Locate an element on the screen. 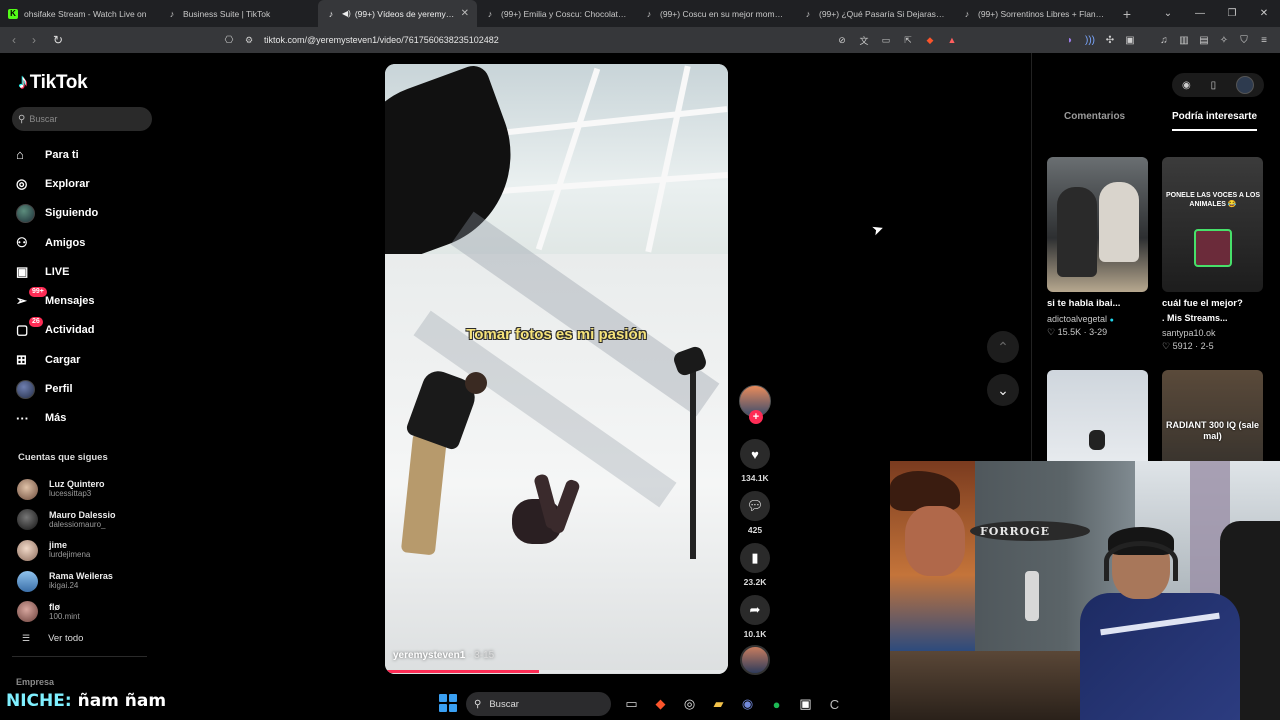 Image resolution: width=1280 pixels, height=720 pixels. nav-item-live: ▣ LIVE is located at coordinates (82, 271).